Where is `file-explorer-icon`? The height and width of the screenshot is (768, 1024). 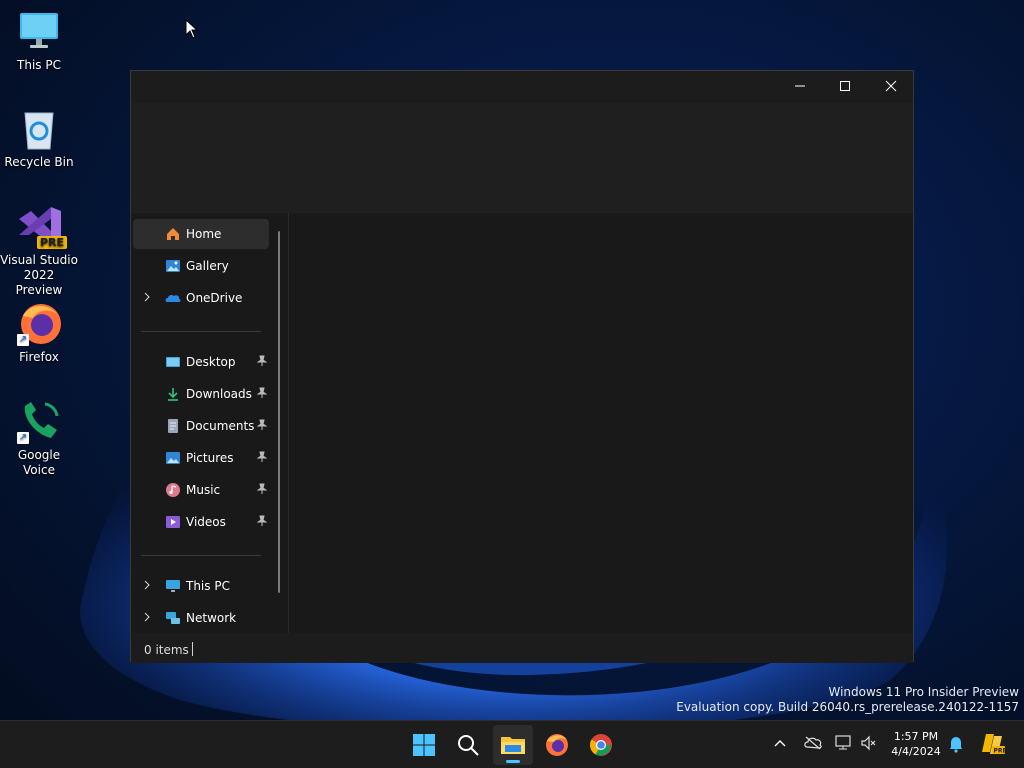
file-explorer-icon is located at coordinates (513, 745).